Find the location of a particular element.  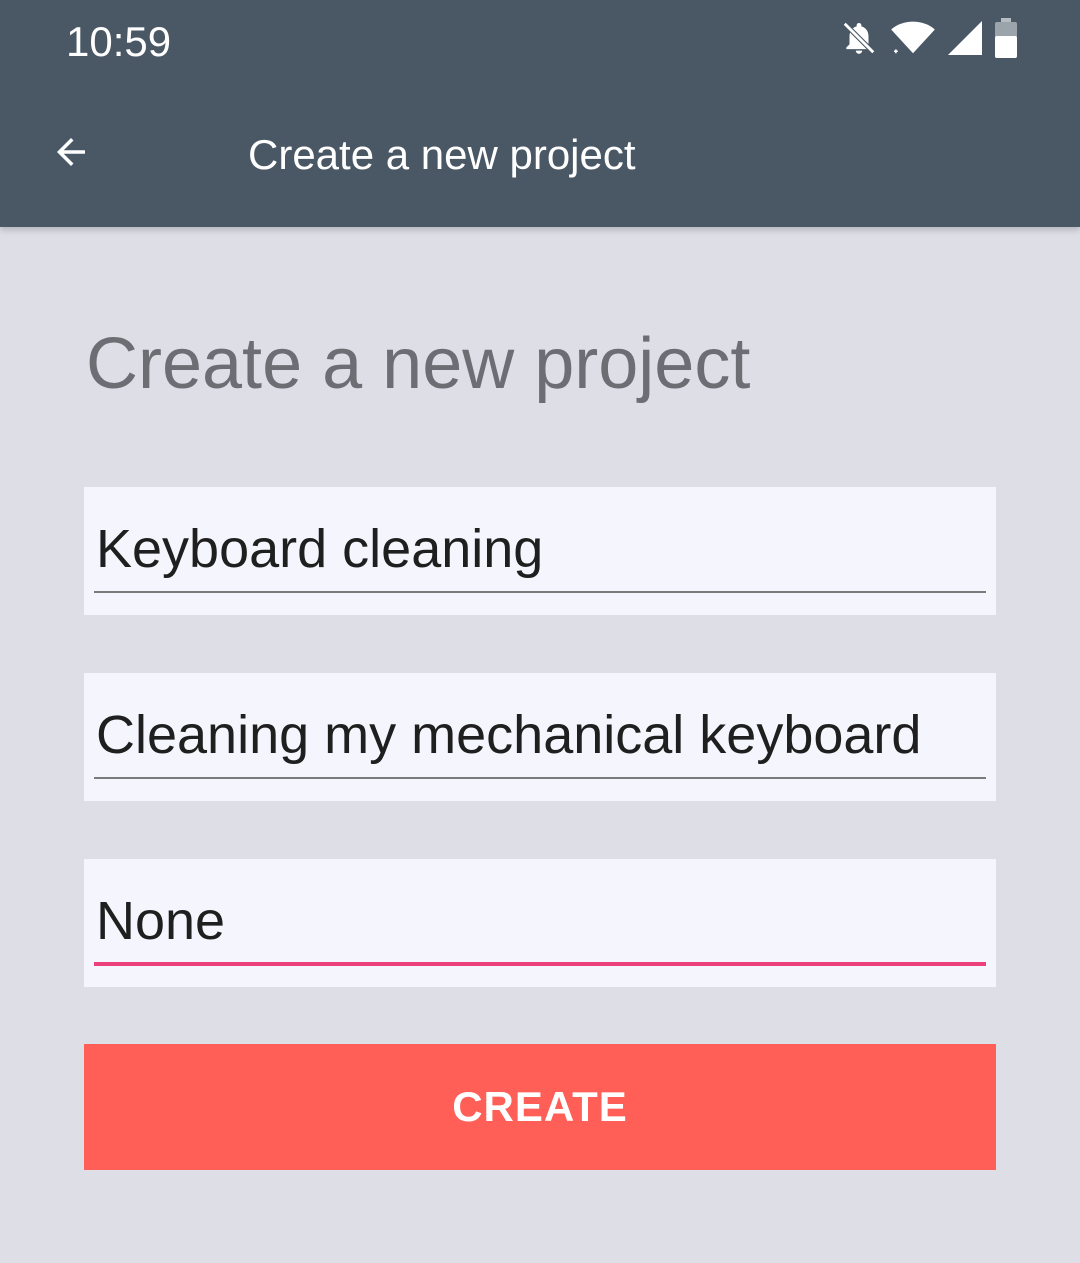

arrow-left-icon is located at coordinates (71, 154).